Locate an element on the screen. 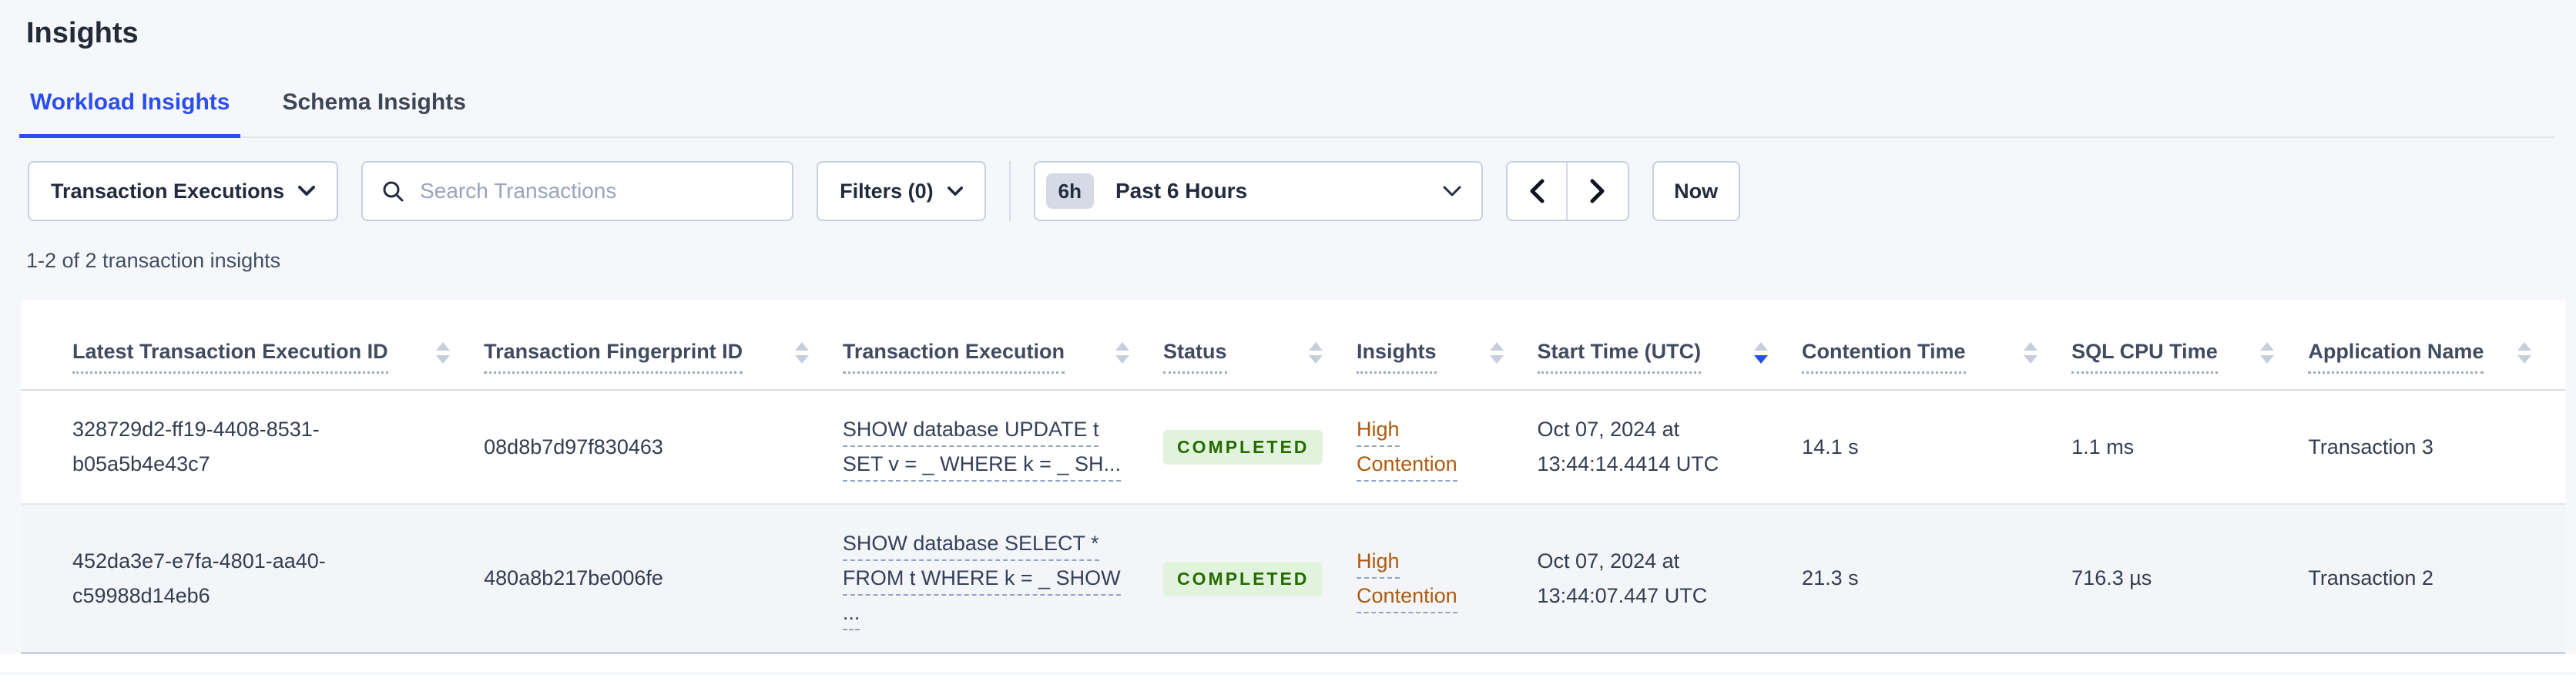 This screenshot has width=2576, height=675. now-button: Now is located at coordinates (1696, 191).